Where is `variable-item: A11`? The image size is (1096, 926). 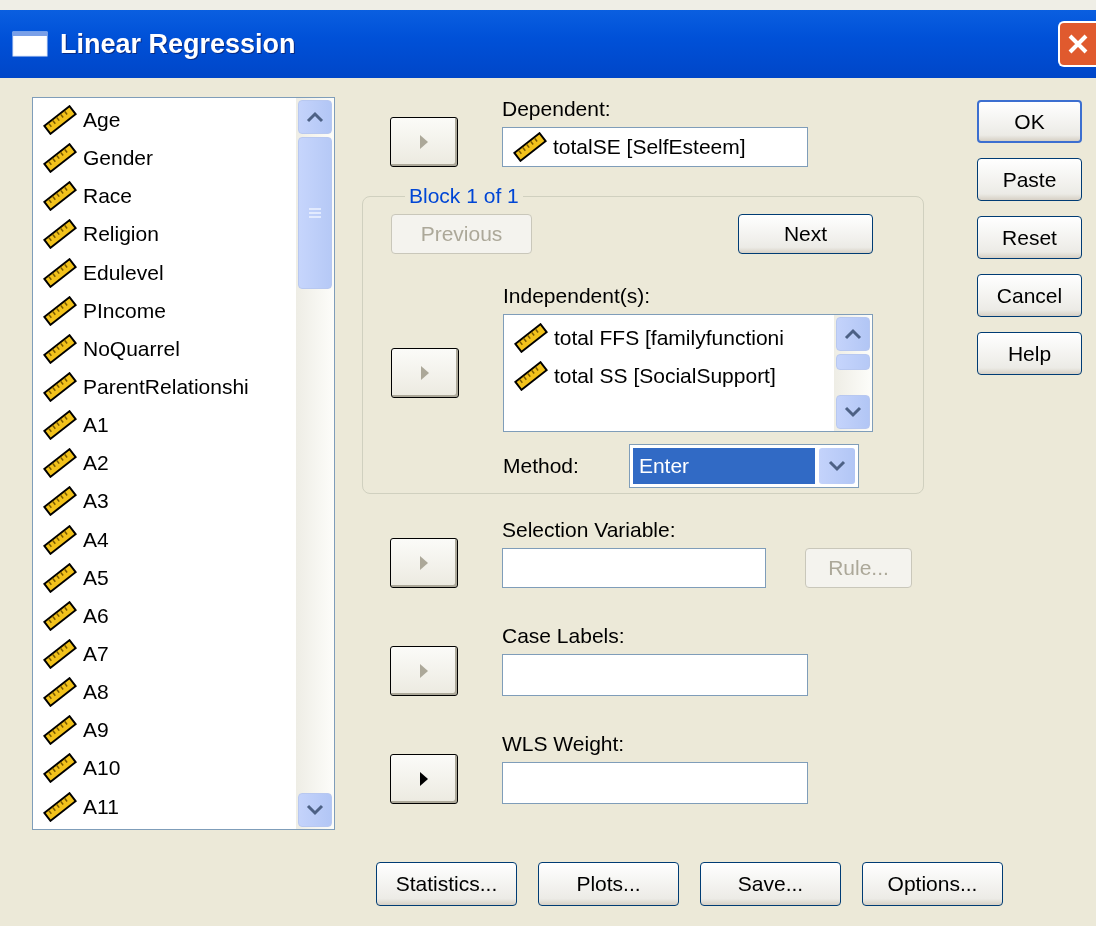
variable-item: A11 is located at coordinates (101, 806).